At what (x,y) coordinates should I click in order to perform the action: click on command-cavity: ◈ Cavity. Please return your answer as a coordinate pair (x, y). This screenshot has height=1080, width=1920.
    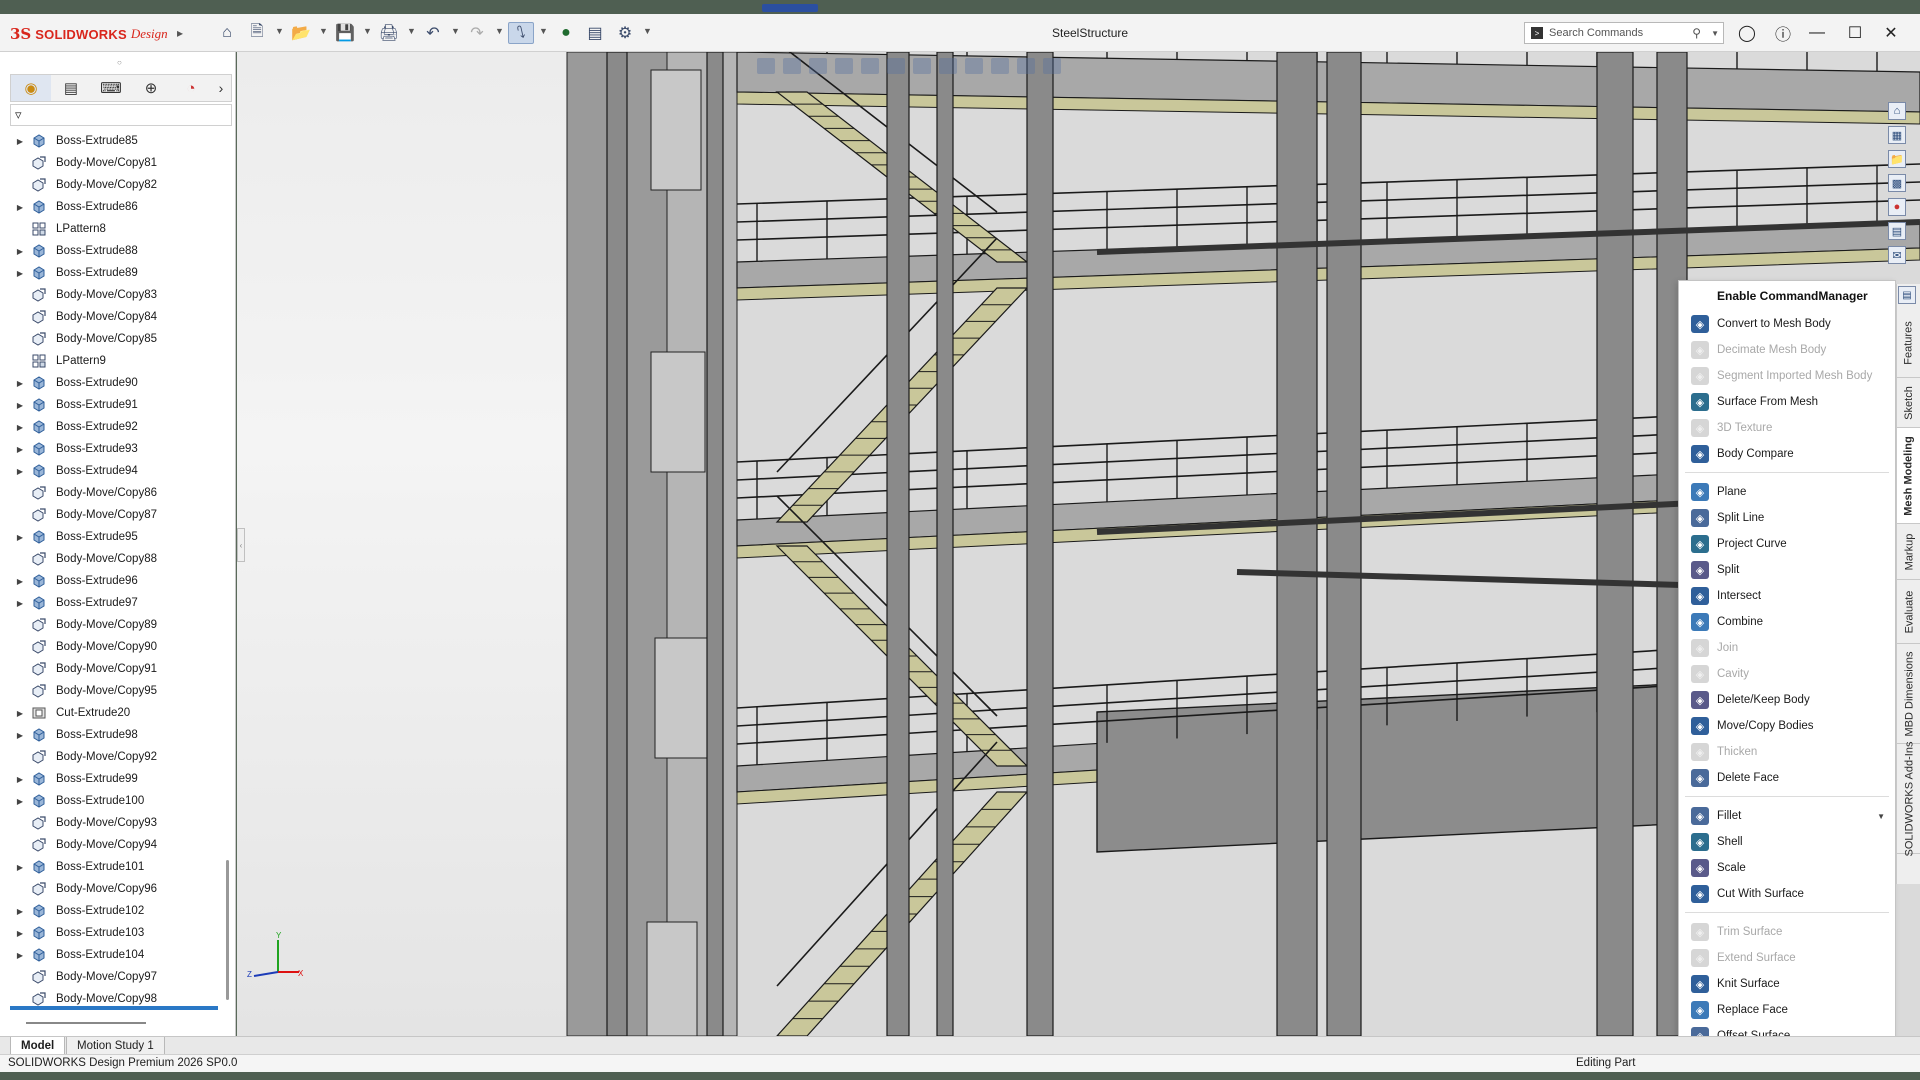
    Looking at the image, I should click on (1787, 674).